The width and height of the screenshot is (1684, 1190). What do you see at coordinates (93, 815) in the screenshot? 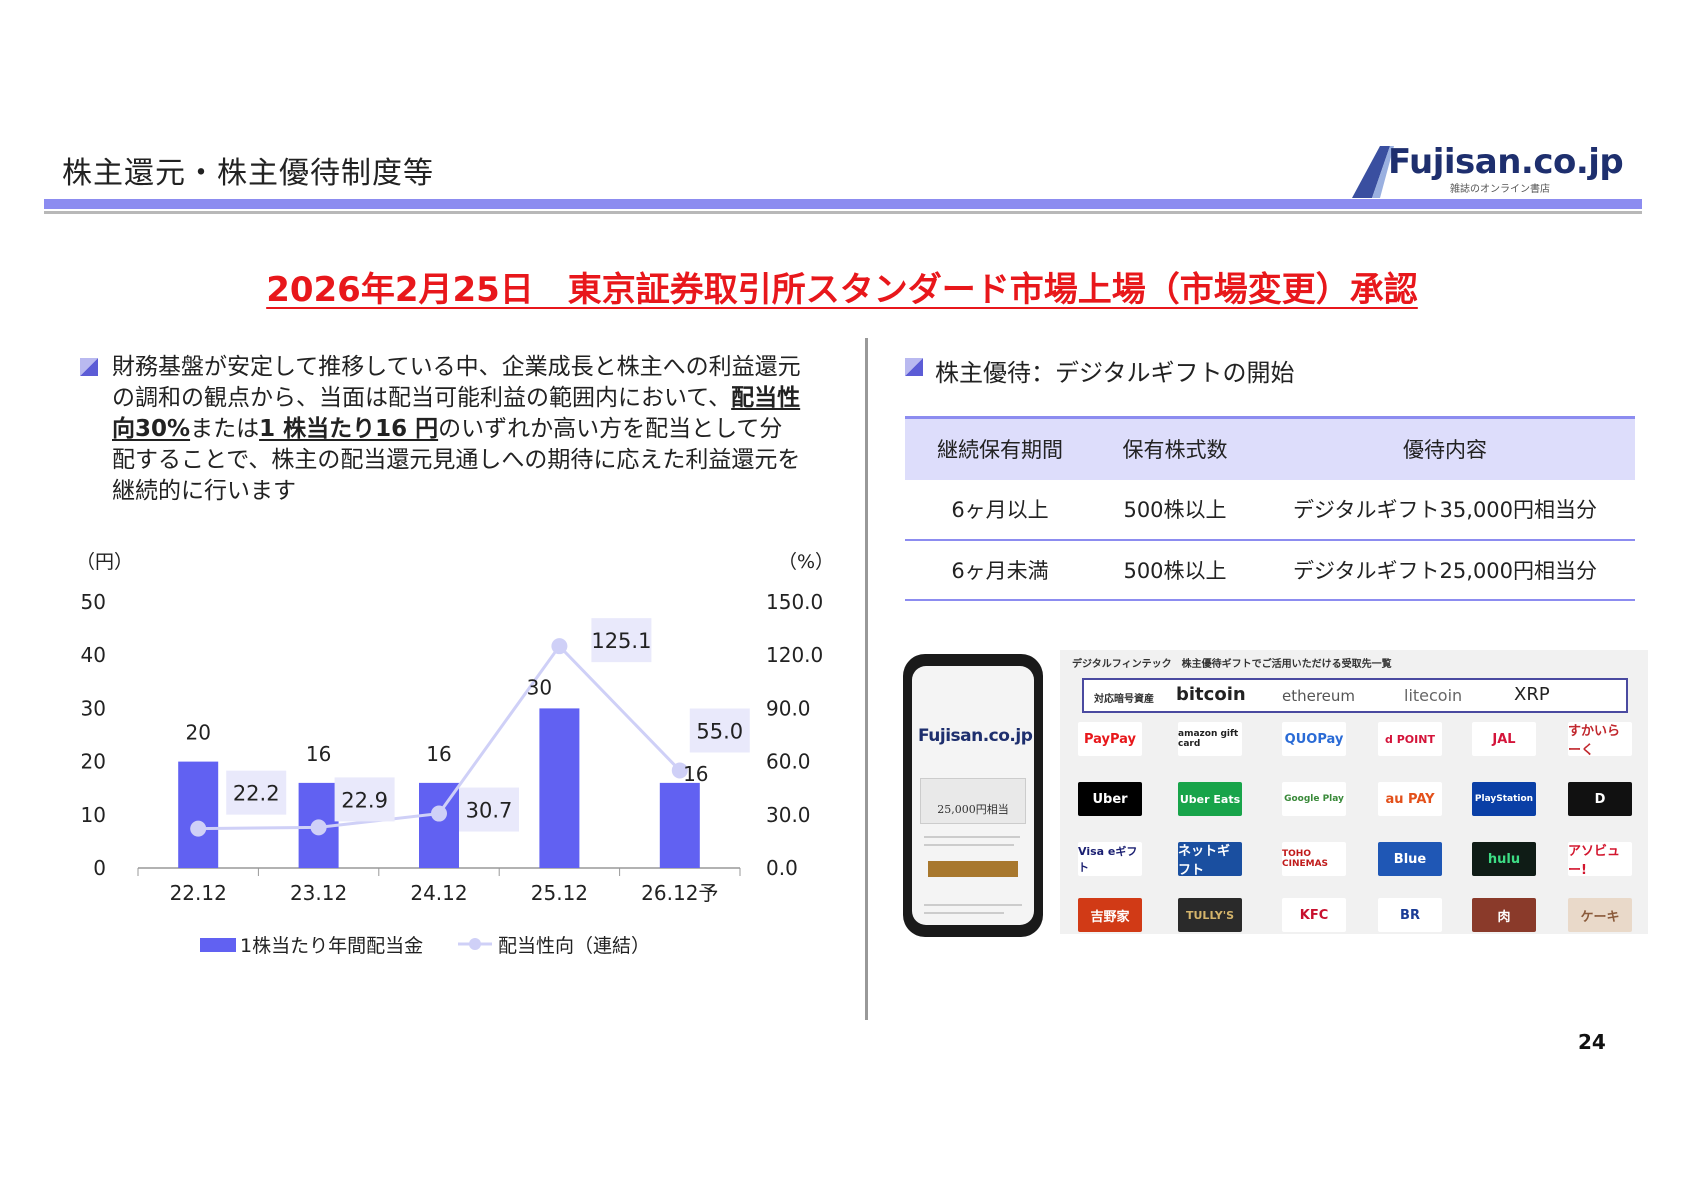
I see `y-left-tick-label: 10` at bounding box center [93, 815].